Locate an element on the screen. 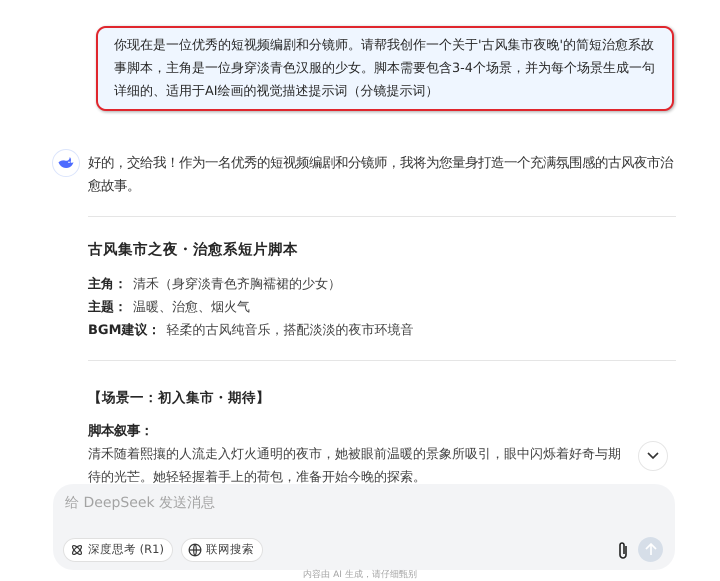 This screenshot has height=581, width=720. field-label: 主题： is located at coordinates (107, 307).